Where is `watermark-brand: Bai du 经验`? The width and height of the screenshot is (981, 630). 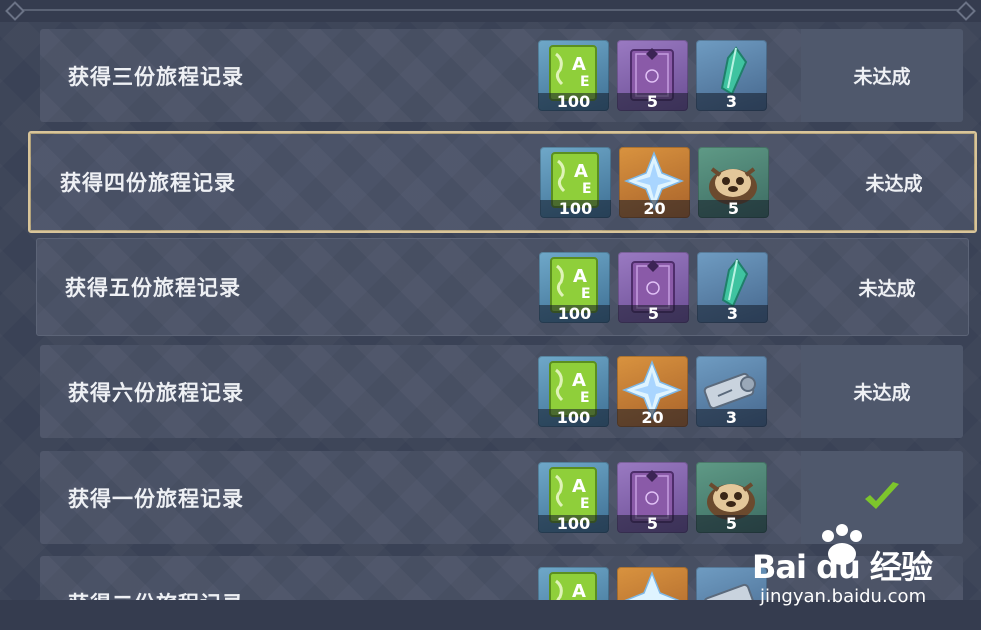 watermark-brand: Bai du 经验 is located at coordinates (842, 567).